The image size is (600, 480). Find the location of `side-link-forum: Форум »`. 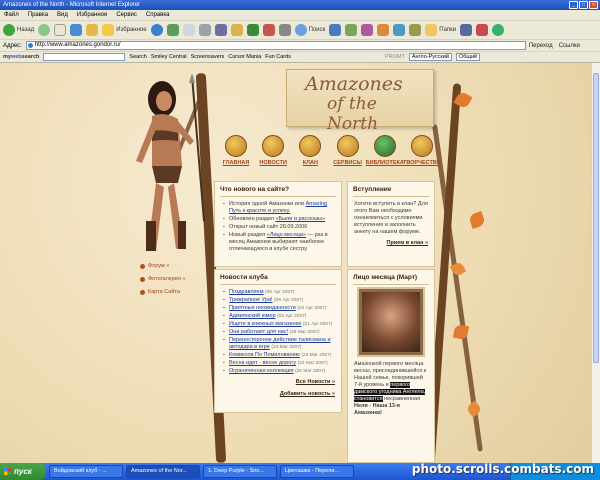

side-link-forum: Форум » is located at coordinates (163, 266).